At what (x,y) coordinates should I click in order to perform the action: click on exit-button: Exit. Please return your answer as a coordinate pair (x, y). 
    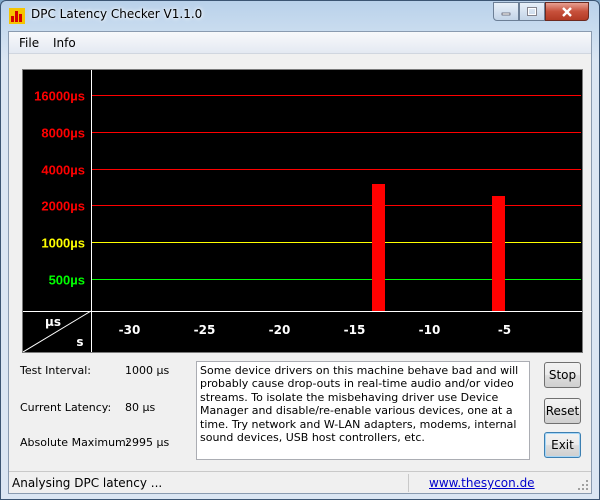
    Looking at the image, I should click on (562, 445).